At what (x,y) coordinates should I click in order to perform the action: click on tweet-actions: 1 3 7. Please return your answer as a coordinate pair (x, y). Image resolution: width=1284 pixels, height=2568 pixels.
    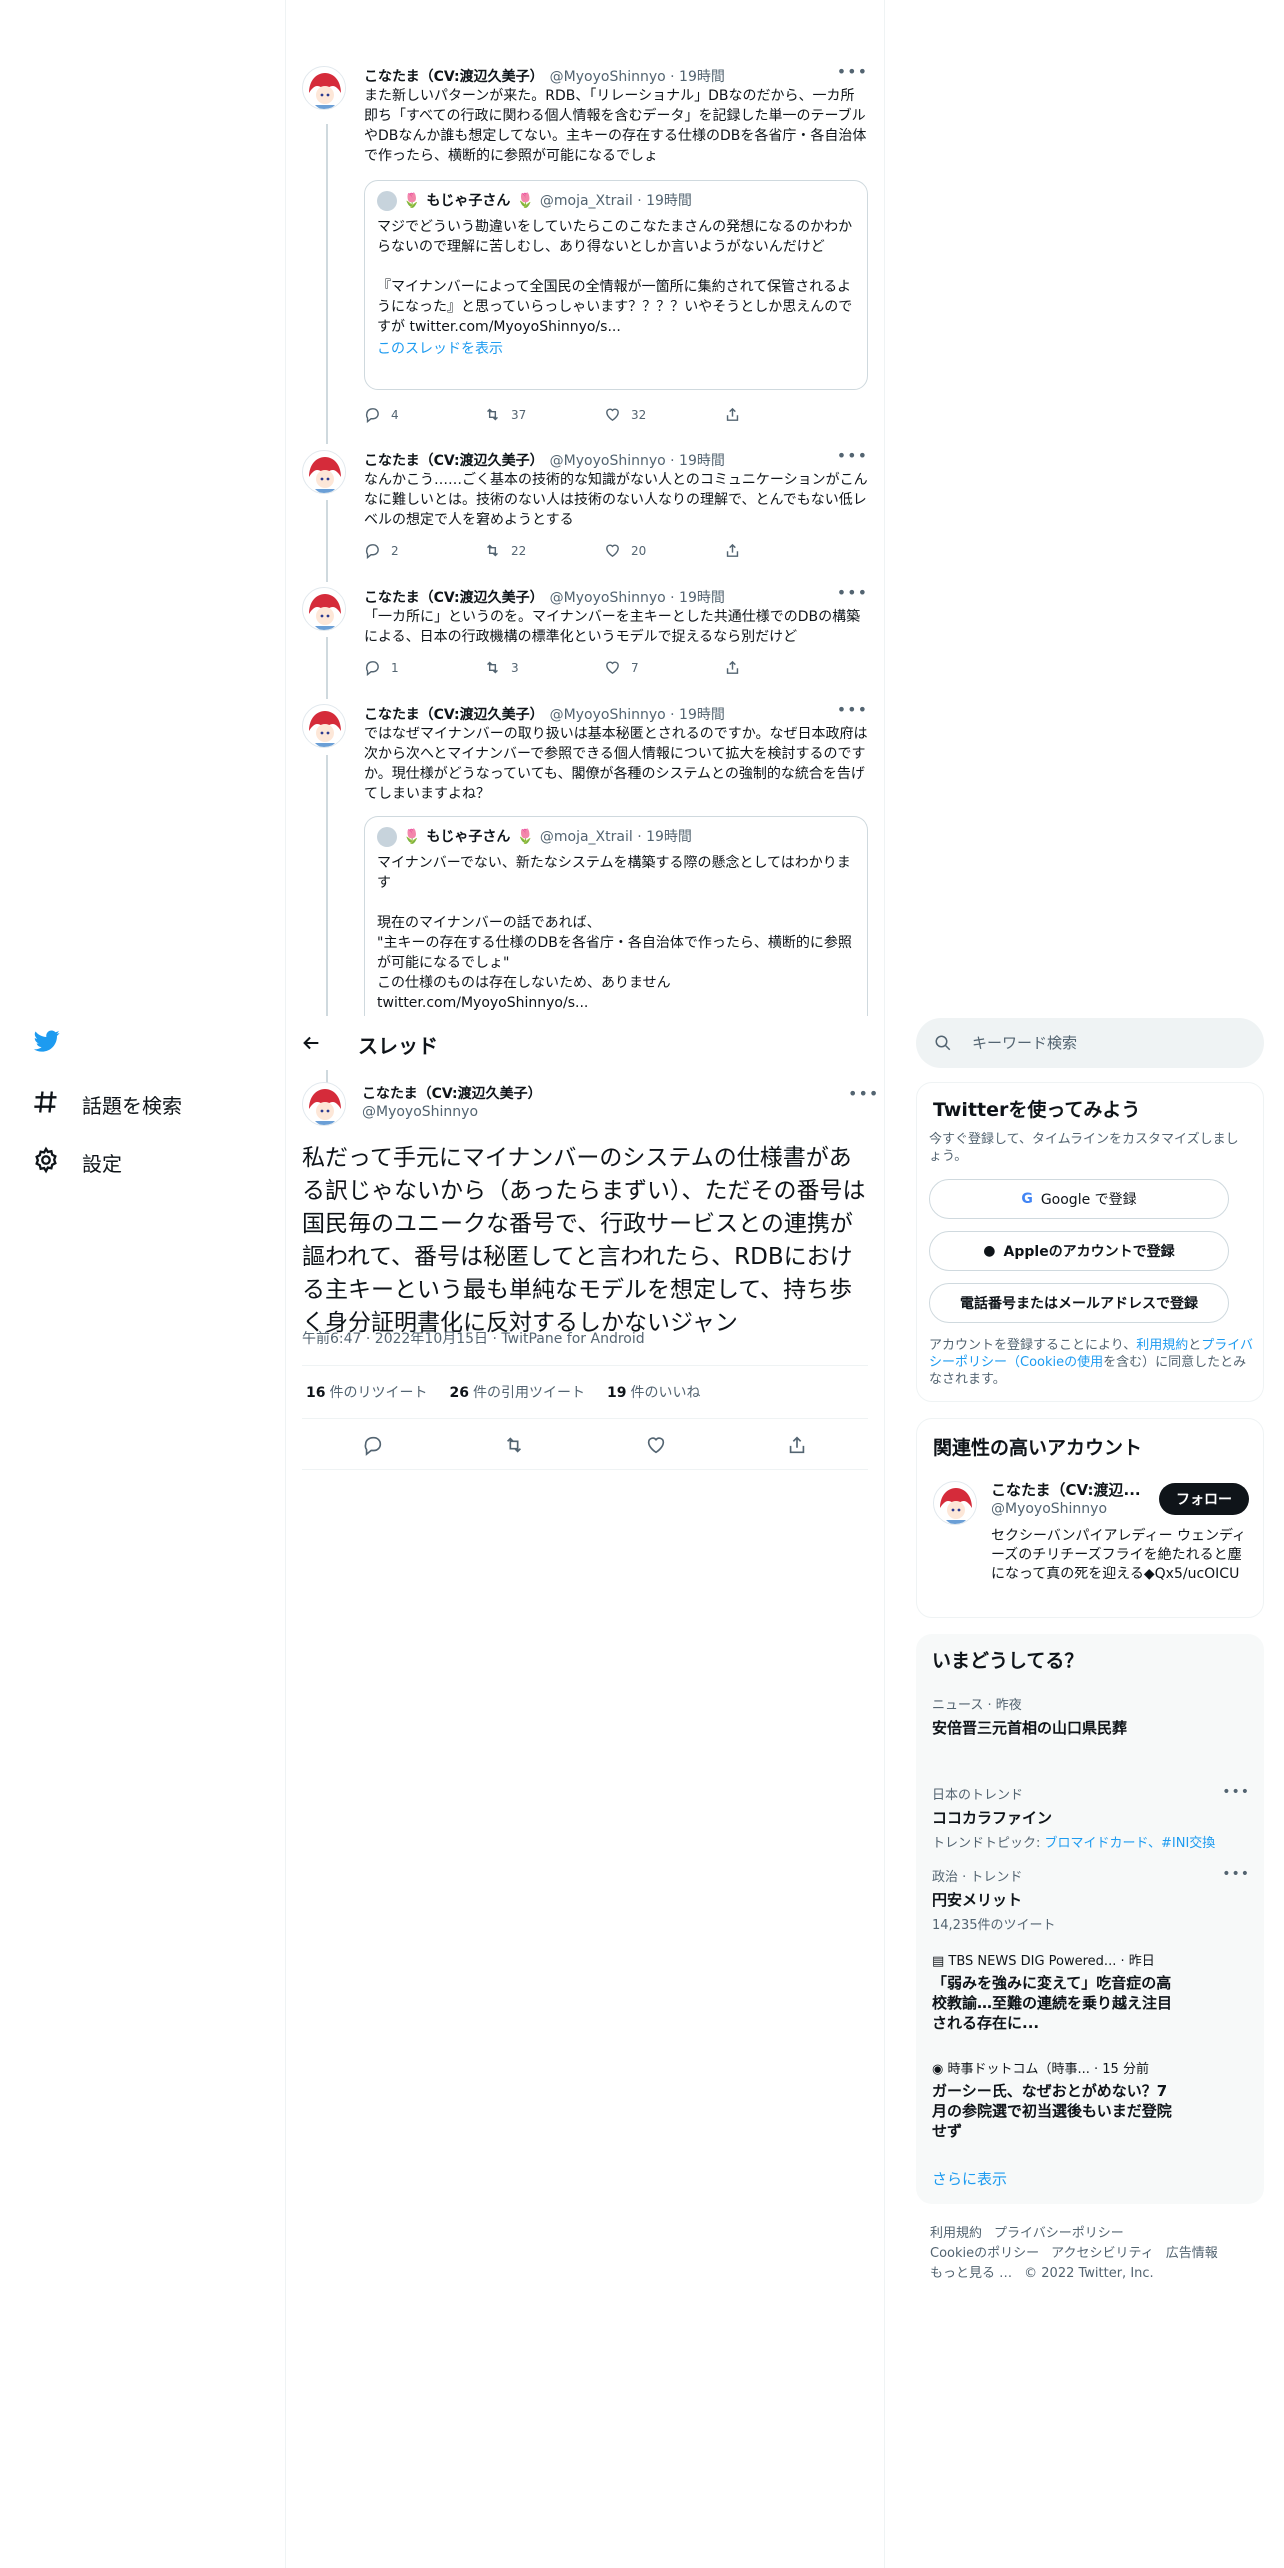
    Looking at the image, I should click on (574, 667).